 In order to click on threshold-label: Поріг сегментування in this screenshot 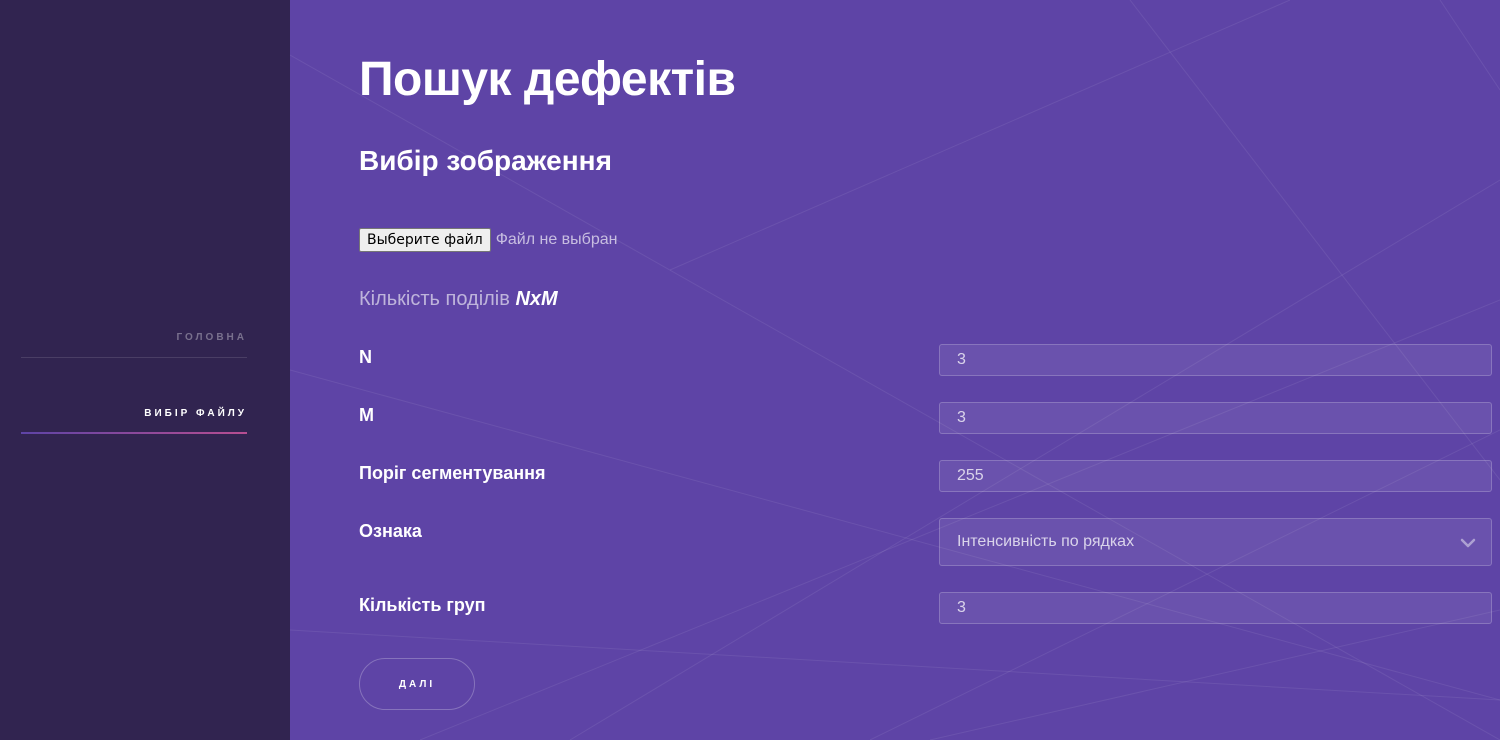, I will do `click(452, 473)`.